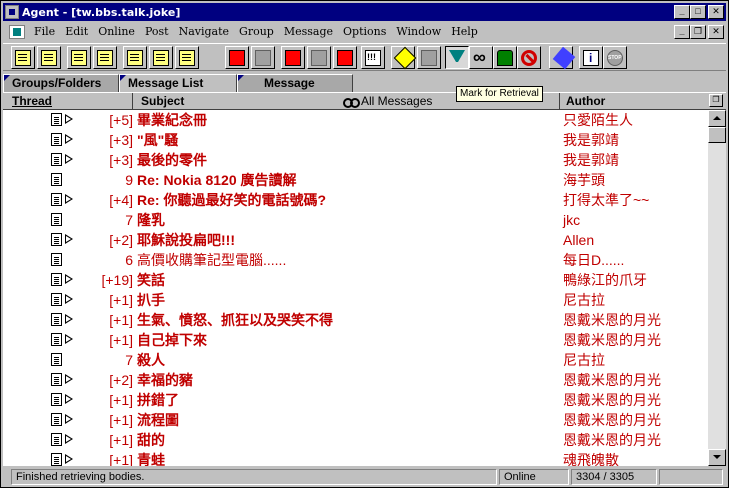  Describe the element at coordinates (178, 83) in the screenshot. I see `tab-message-list: Message List` at that location.